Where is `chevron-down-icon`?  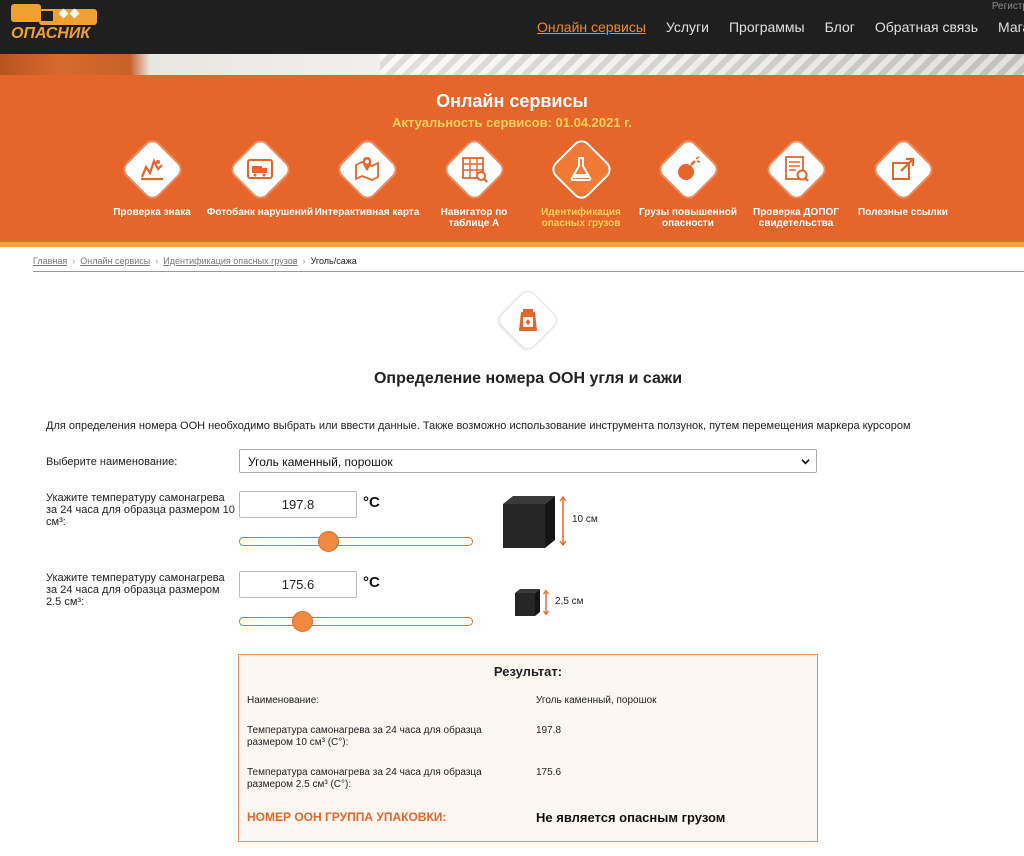 chevron-down-icon is located at coordinates (805, 462).